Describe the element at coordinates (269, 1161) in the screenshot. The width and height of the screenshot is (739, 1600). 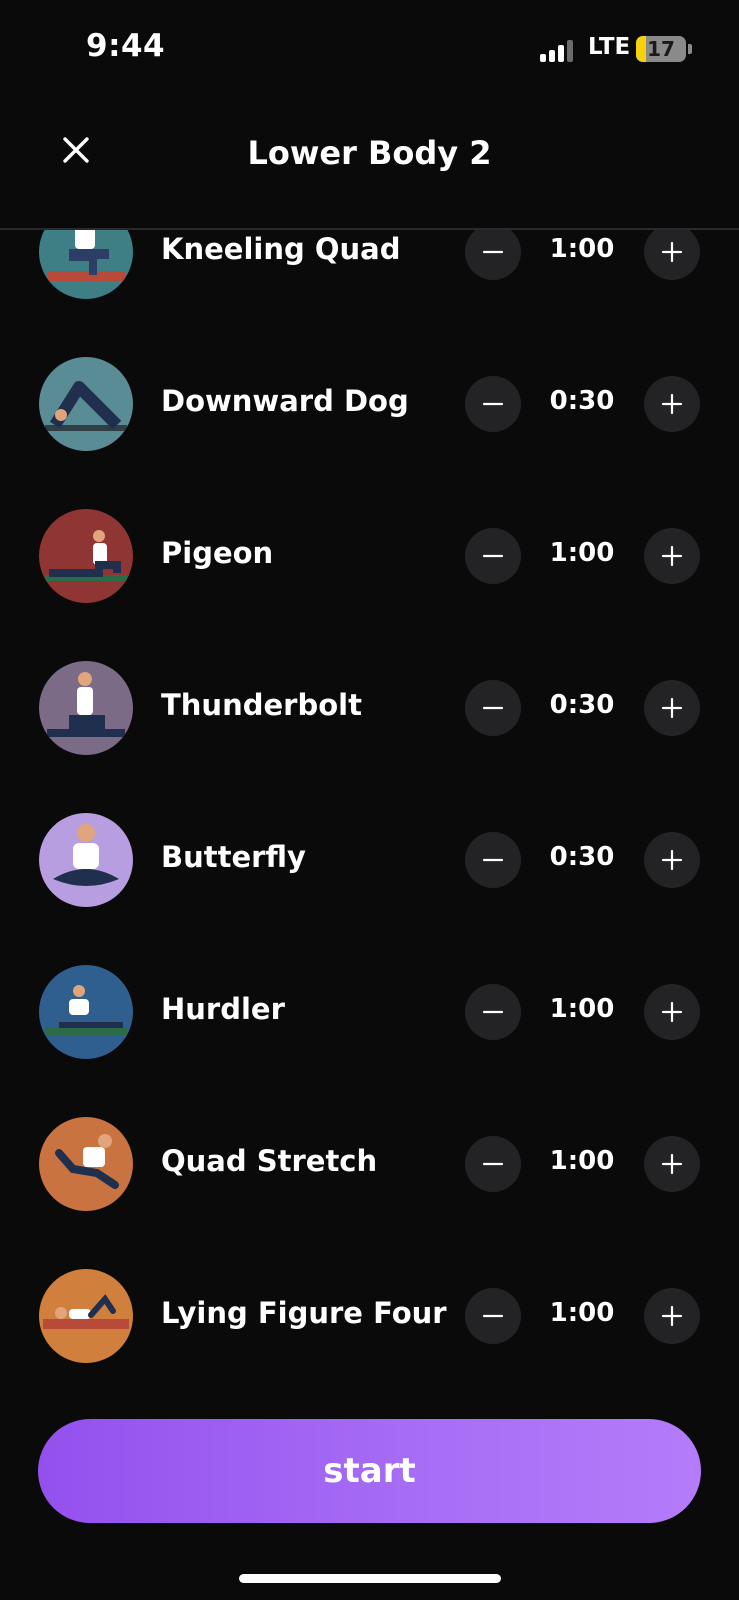
I see `exercise-name: Quad Stretch` at that location.